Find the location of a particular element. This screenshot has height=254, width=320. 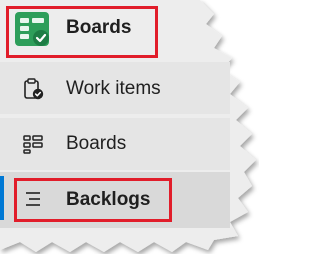

nav-item-boards: Boards is located at coordinates (115, 144).